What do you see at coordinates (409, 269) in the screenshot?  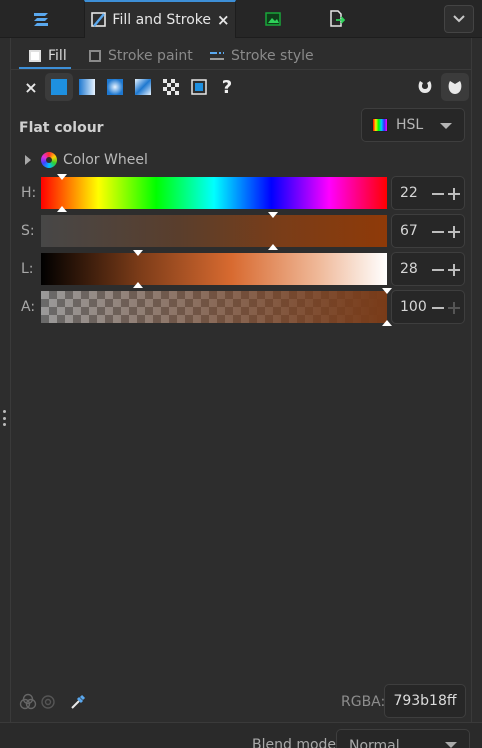 I see `lightness-value: 28` at bounding box center [409, 269].